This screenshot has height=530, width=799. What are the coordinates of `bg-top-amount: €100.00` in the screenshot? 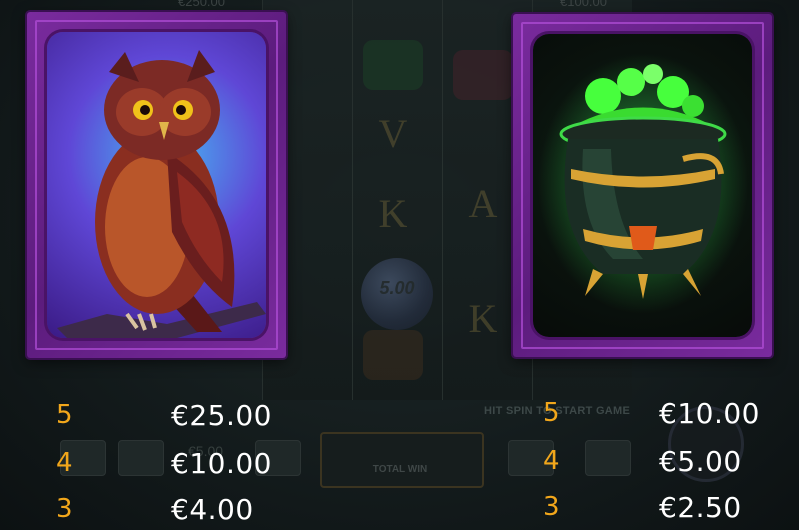 It's located at (583, 4).